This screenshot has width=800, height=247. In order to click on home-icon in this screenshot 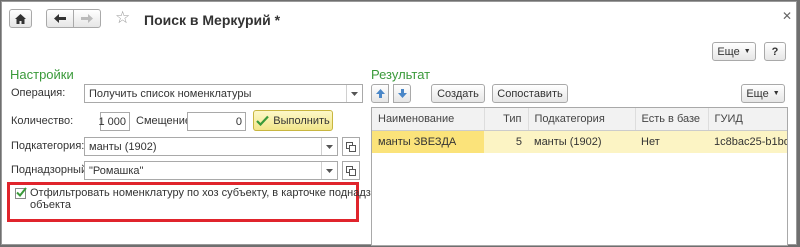, I will do `click(20, 18)`.